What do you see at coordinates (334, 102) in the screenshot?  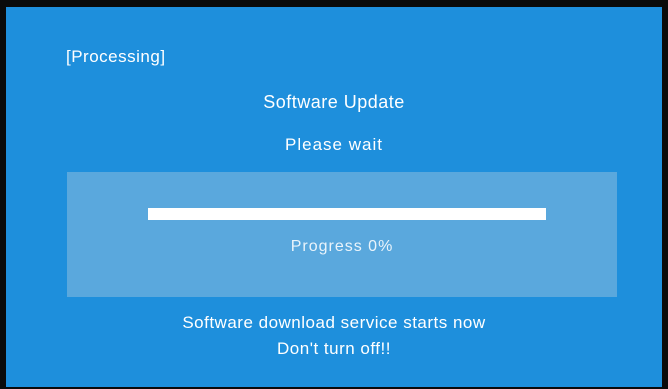 I see `page-title: Software Update` at bounding box center [334, 102].